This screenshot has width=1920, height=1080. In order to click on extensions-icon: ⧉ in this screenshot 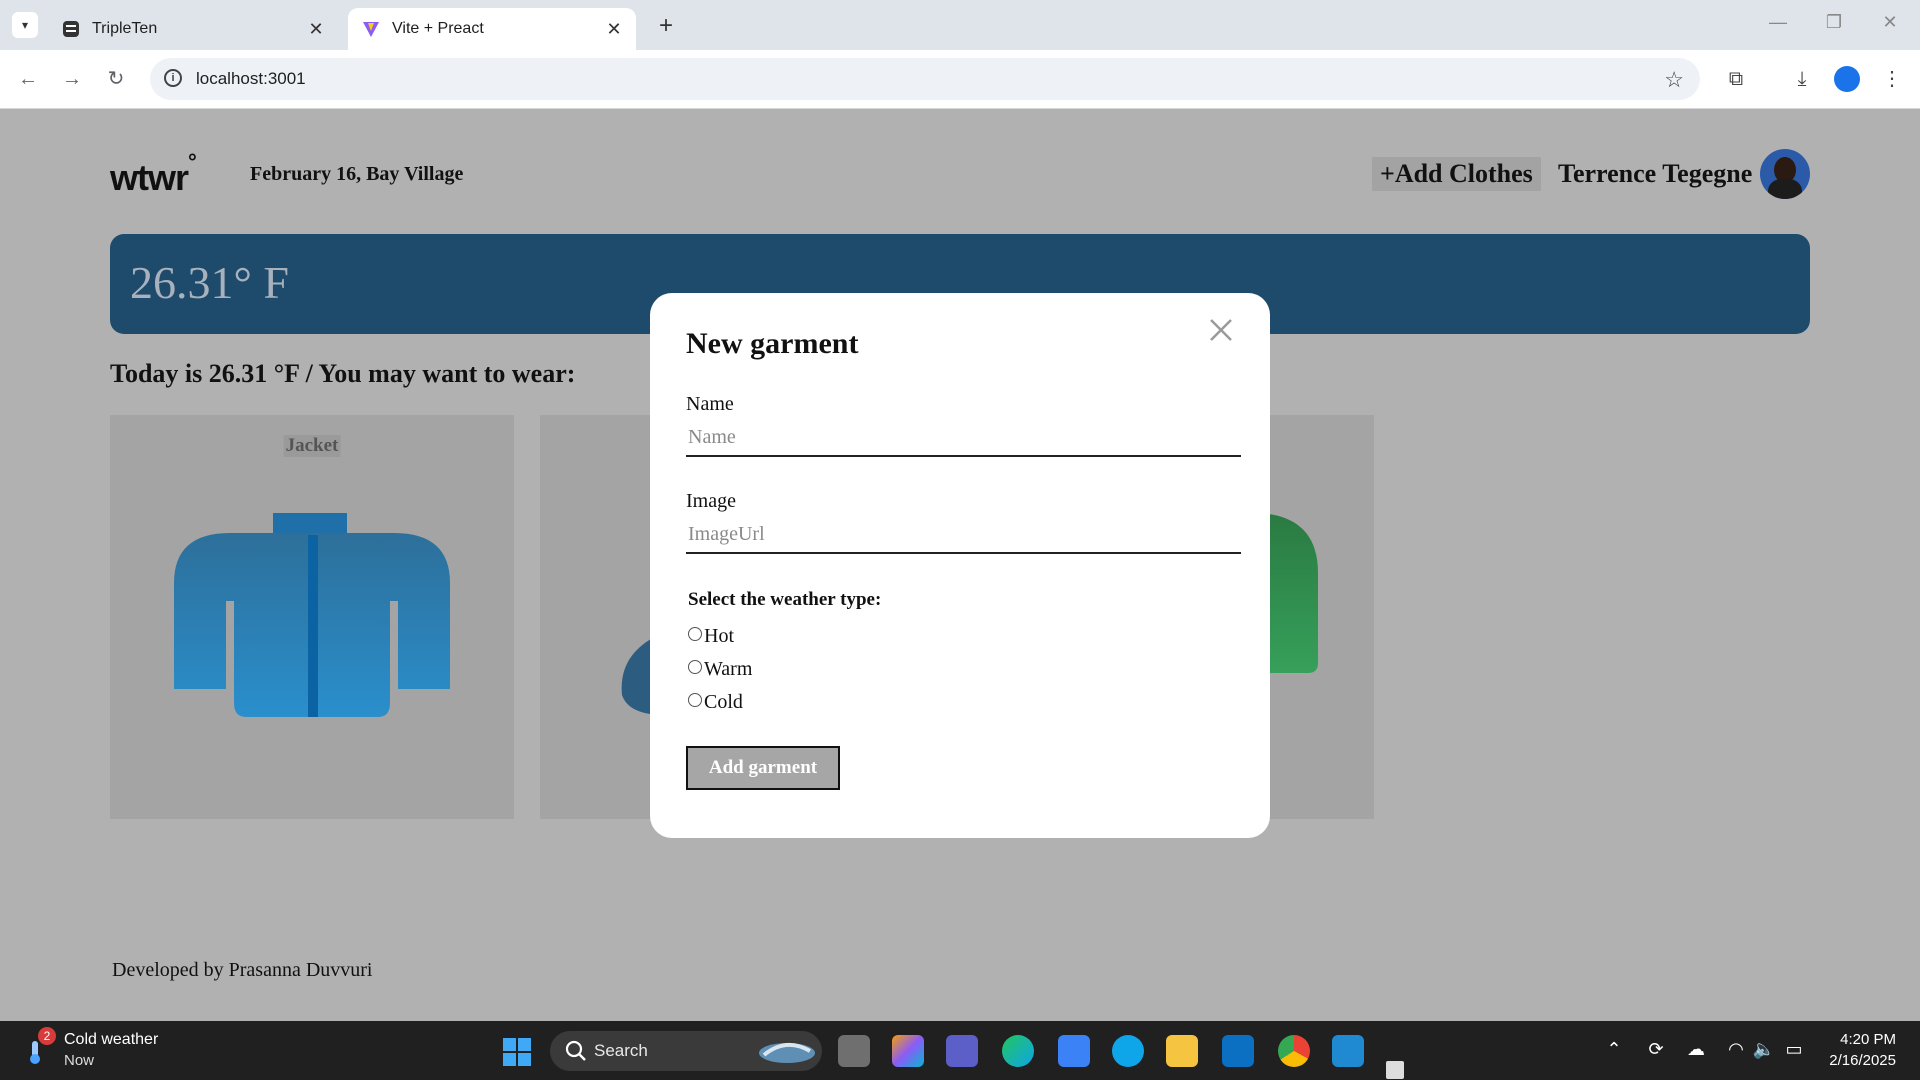, I will do `click(1736, 80)`.